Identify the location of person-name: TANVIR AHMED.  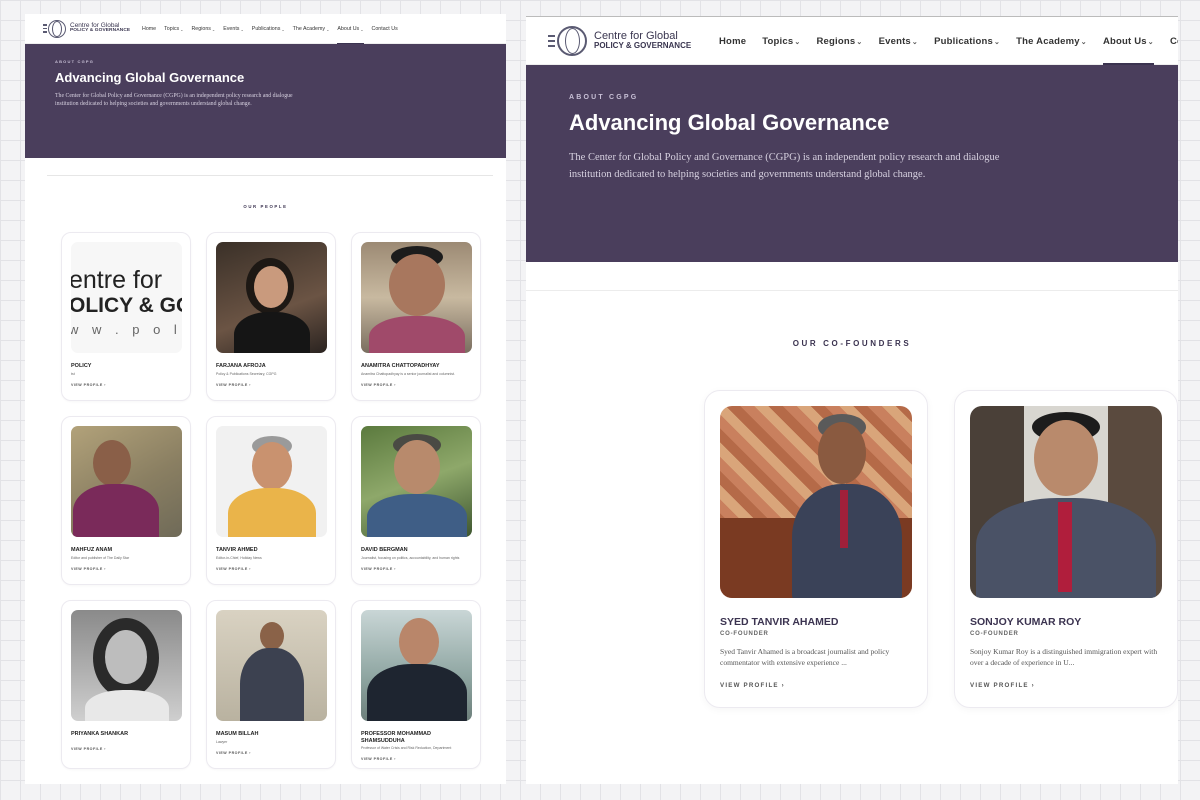
(271, 550).